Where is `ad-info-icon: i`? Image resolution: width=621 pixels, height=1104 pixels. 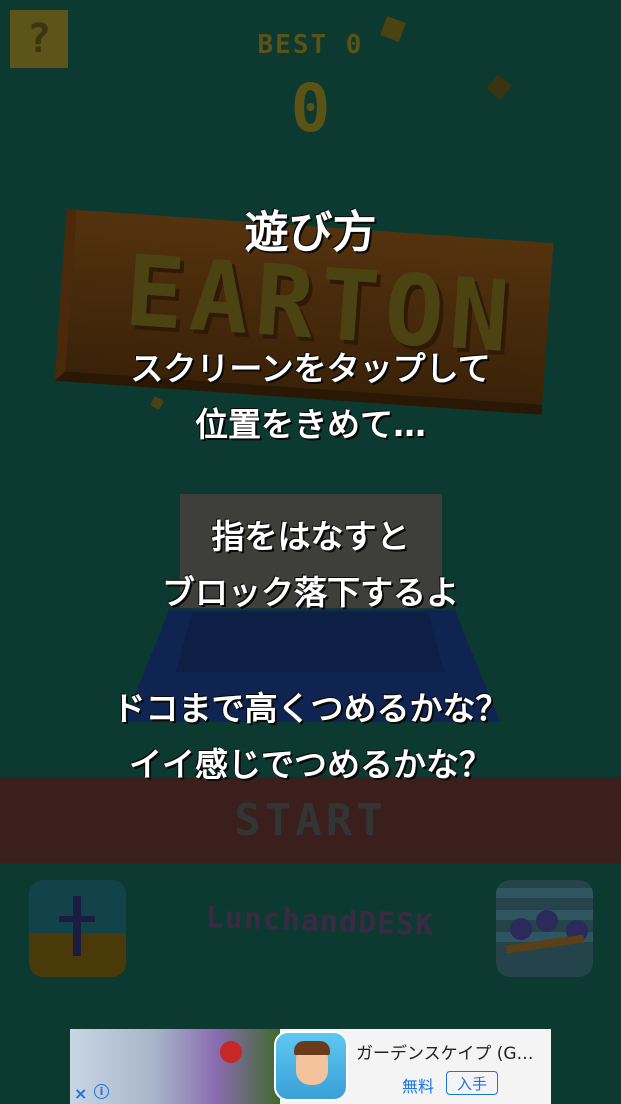
ad-info-icon: i is located at coordinates (101, 1091).